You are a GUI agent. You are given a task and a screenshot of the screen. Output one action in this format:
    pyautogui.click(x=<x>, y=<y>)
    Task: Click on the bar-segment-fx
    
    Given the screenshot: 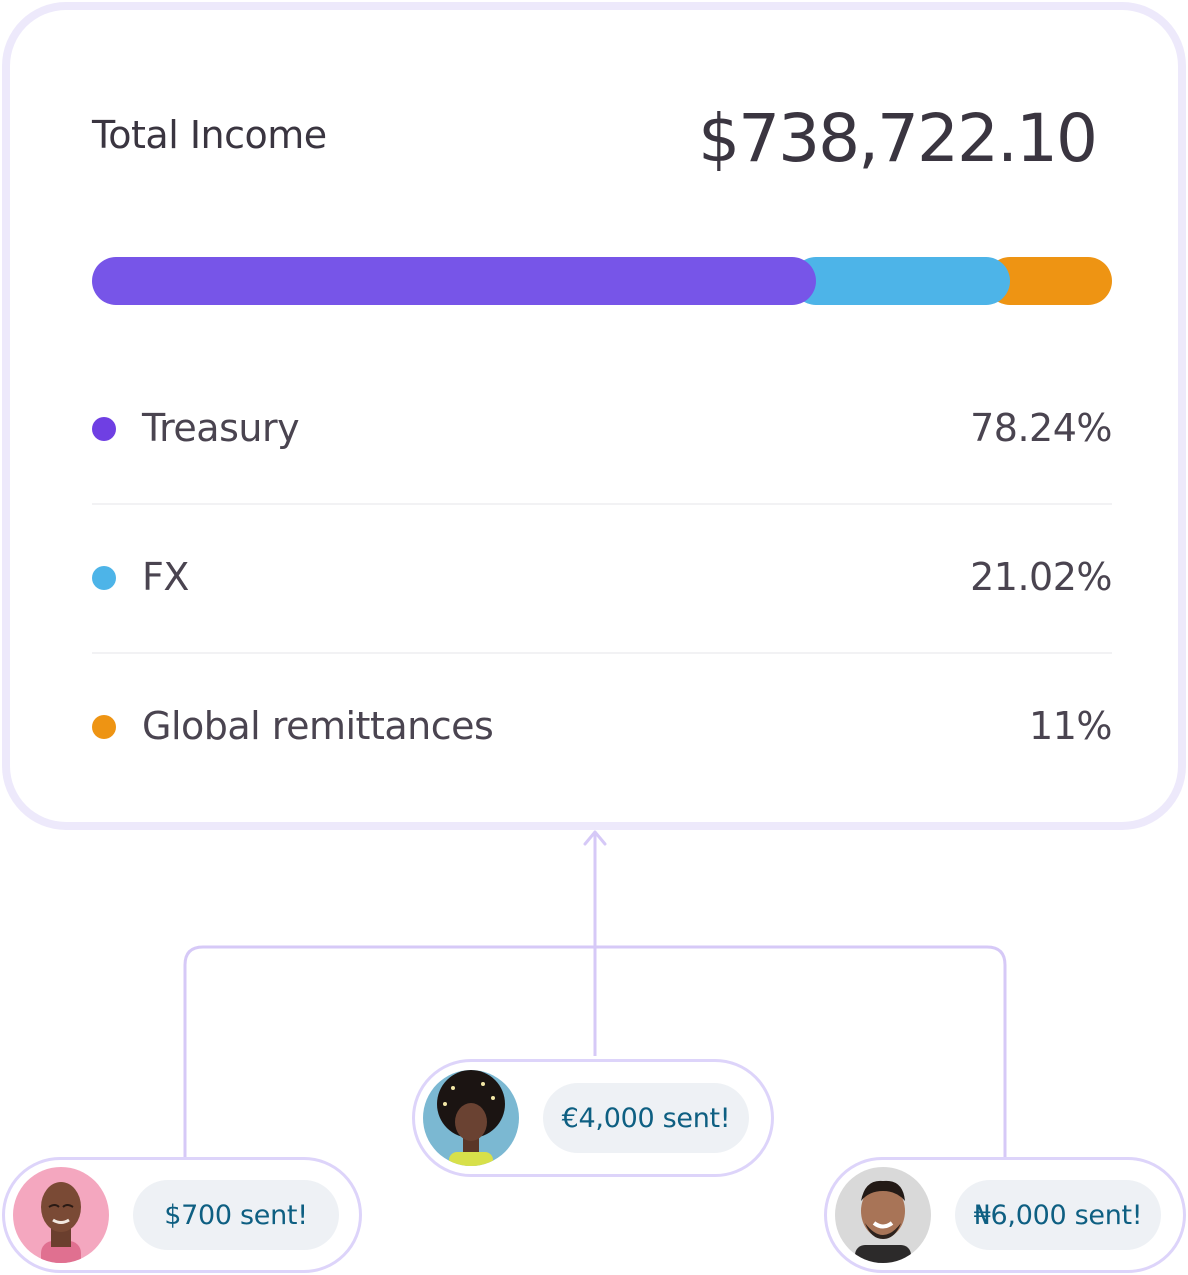 What is the action you would take?
    pyautogui.click(x=901, y=281)
    